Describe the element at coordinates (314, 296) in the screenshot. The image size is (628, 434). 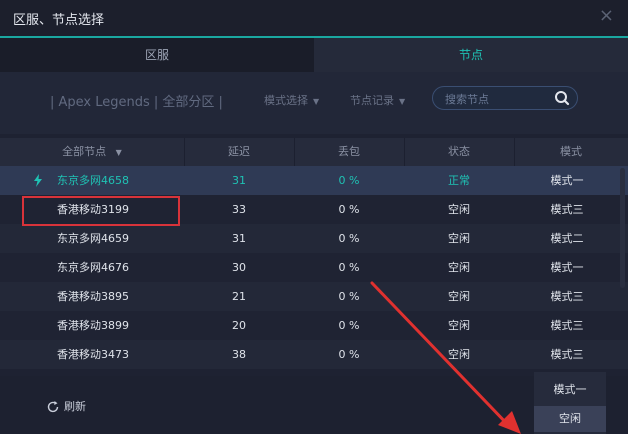
I see `table-row: 香港移动3895 21 0 % 空闲 模式三` at that location.